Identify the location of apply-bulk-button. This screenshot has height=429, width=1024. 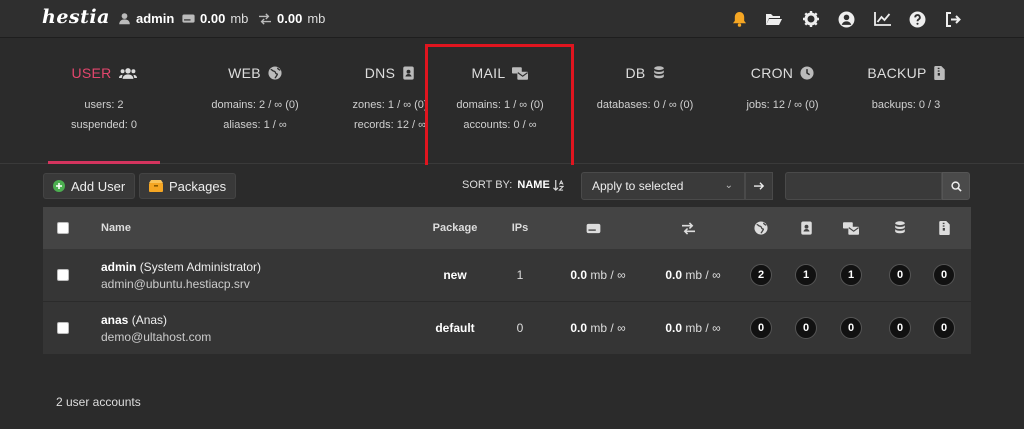
(759, 186).